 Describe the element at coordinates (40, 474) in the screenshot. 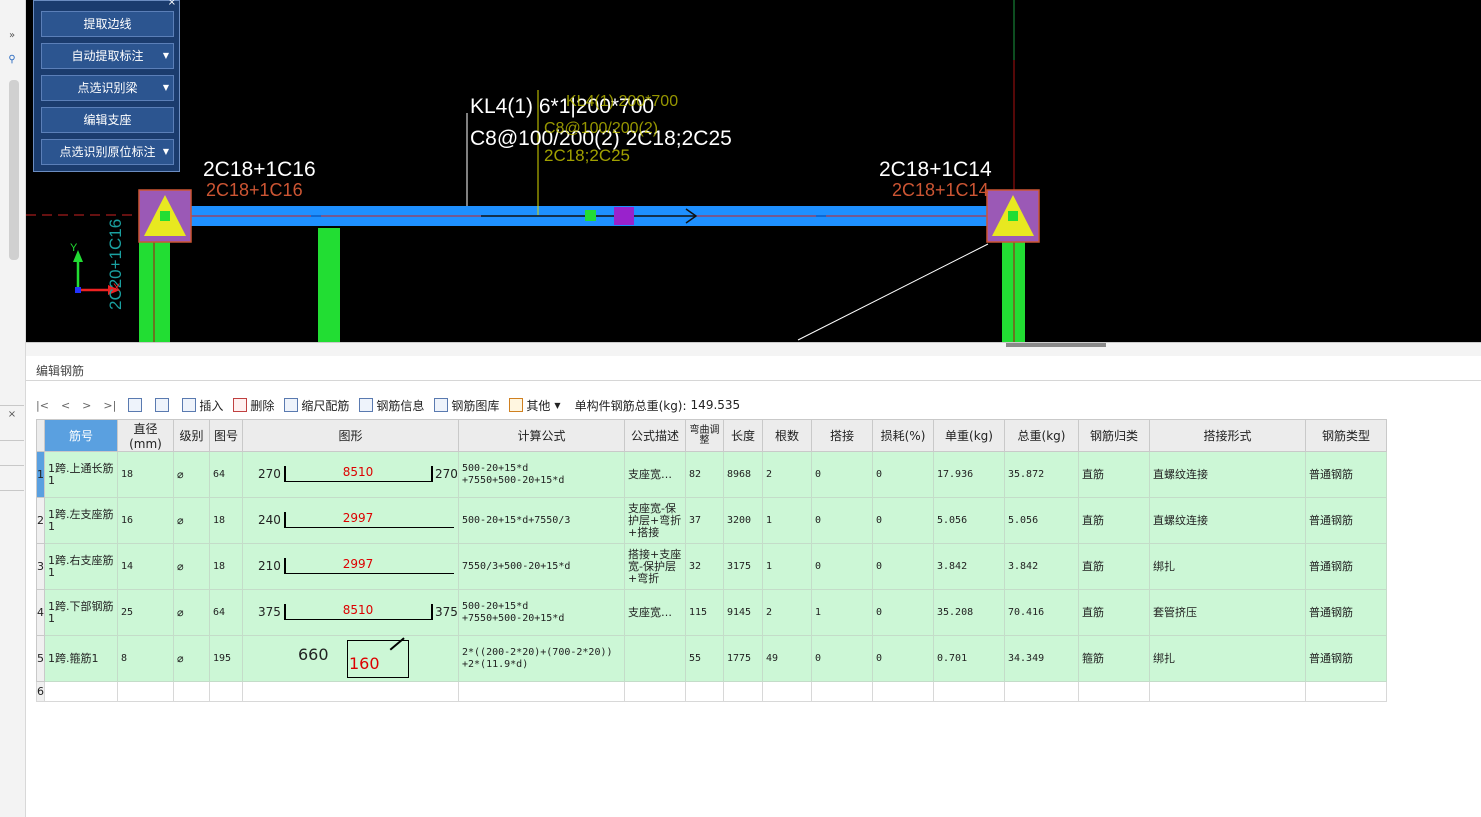

I see `row-number: 1` at that location.